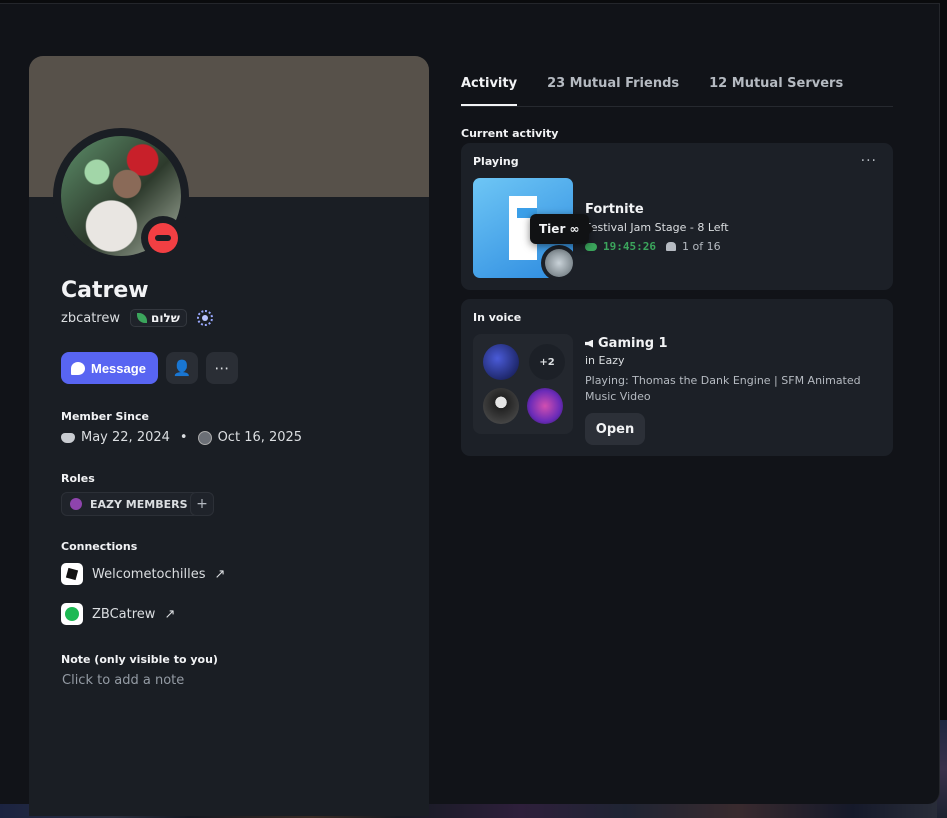 The width and height of the screenshot is (947, 818). I want to click on voice-channel-title: Gaming 1, so click(626, 343).